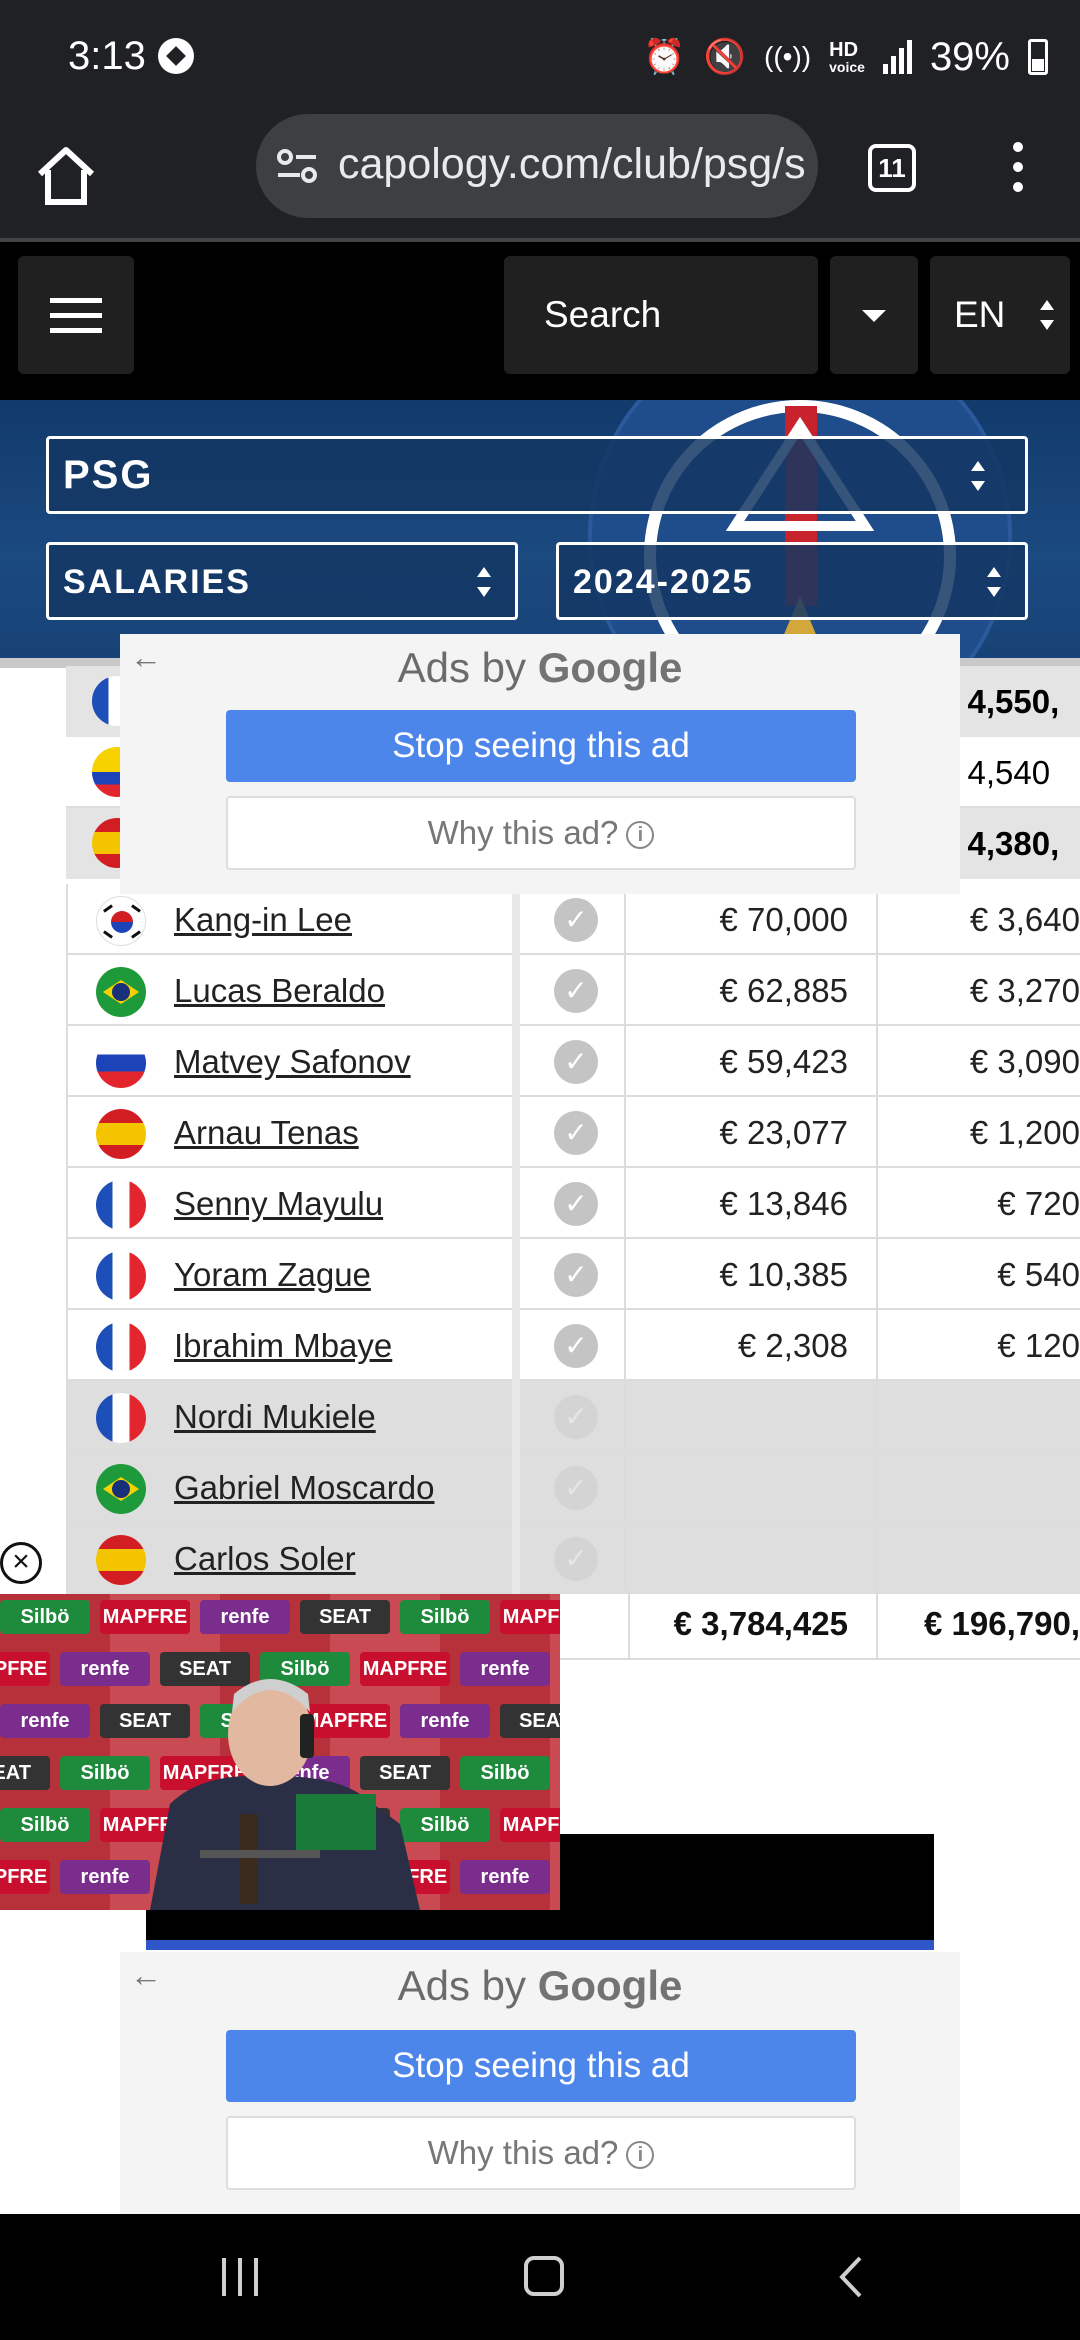  Describe the element at coordinates (1024, 919) in the screenshot. I see `weekly-salary: € 3,640` at that location.